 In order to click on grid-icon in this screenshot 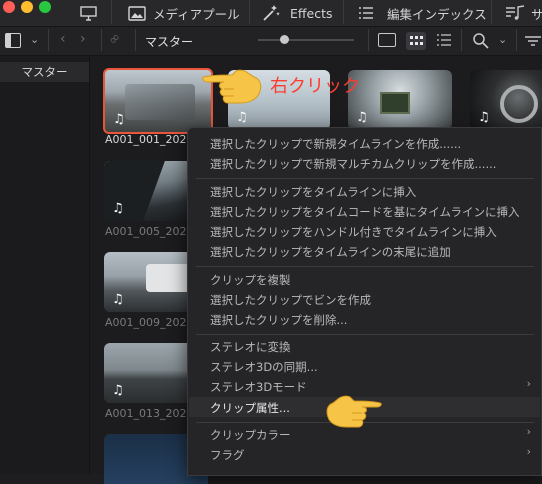, I will do `click(416, 40)`.